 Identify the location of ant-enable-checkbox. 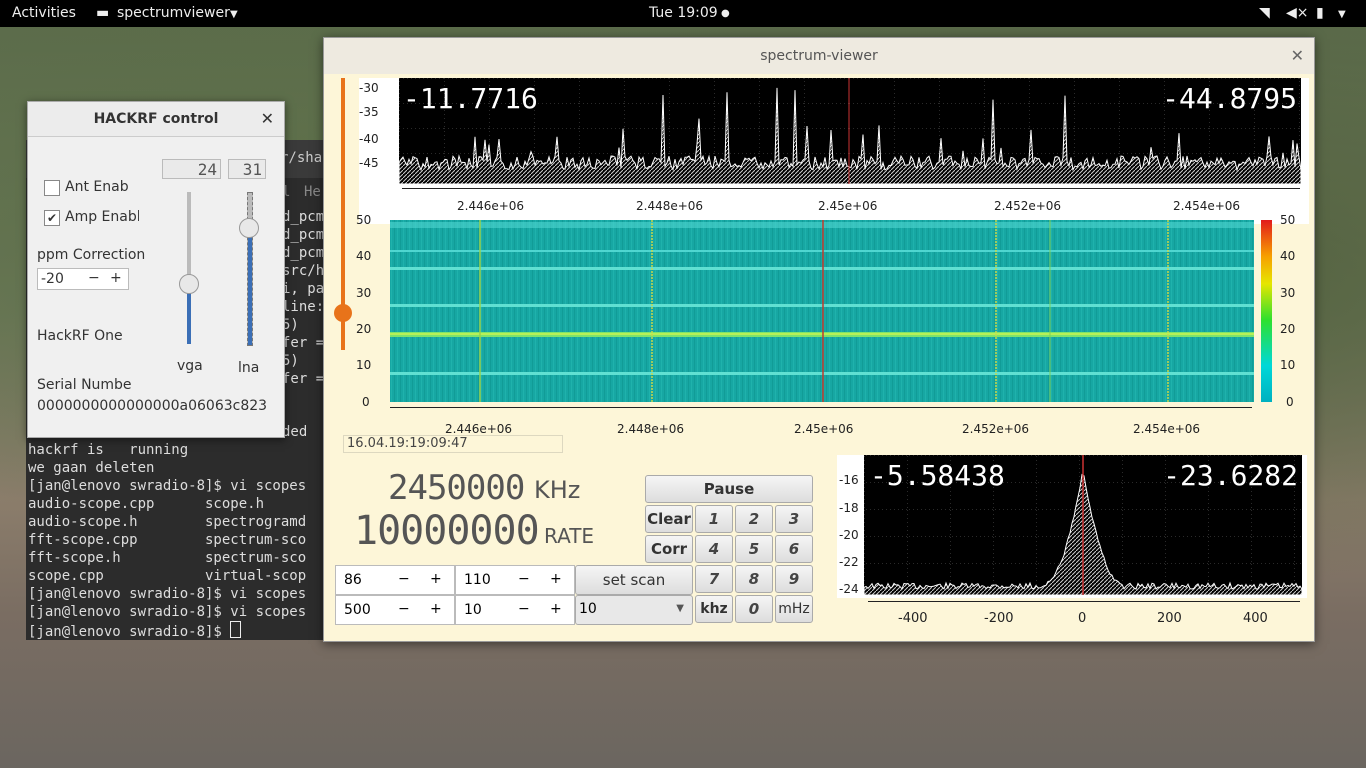
(52, 188).